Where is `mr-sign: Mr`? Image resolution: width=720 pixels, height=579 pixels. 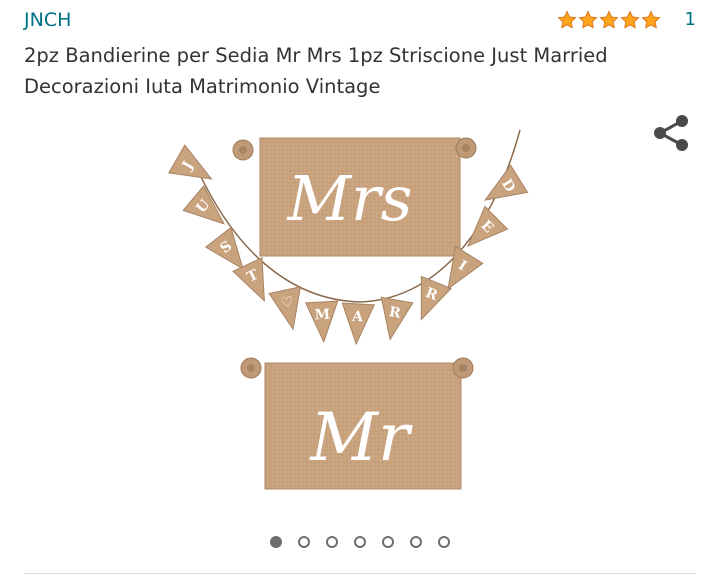
mr-sign: Mr is located at coordinates (357, 423).